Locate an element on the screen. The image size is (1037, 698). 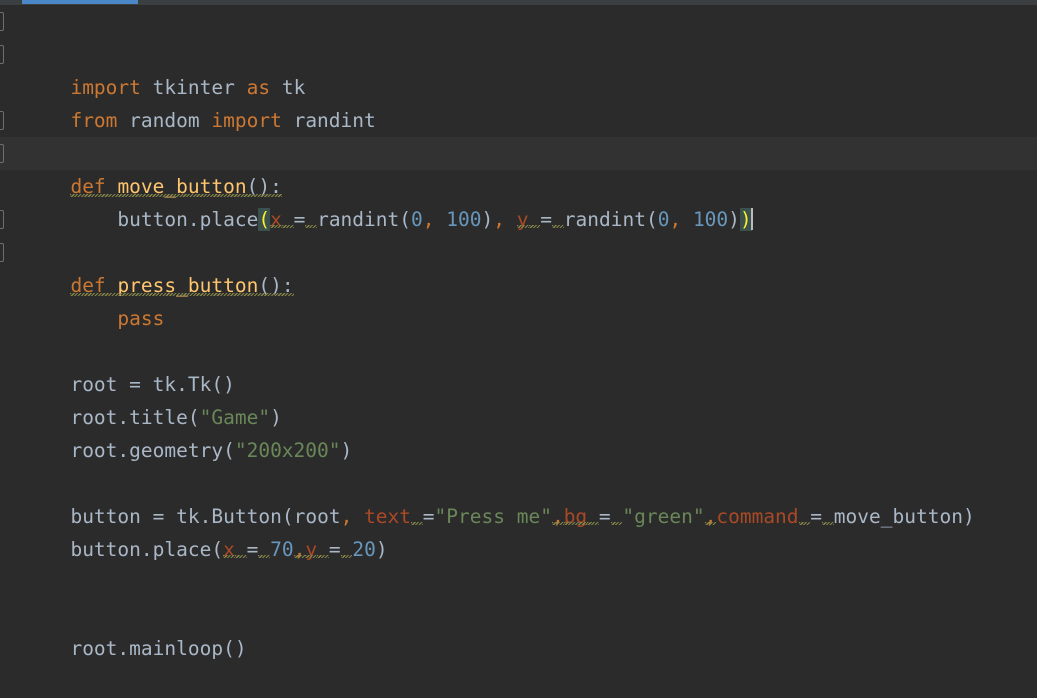
code-line: button.place(x = 70,y = 20) is located at coordinates (518, 530).